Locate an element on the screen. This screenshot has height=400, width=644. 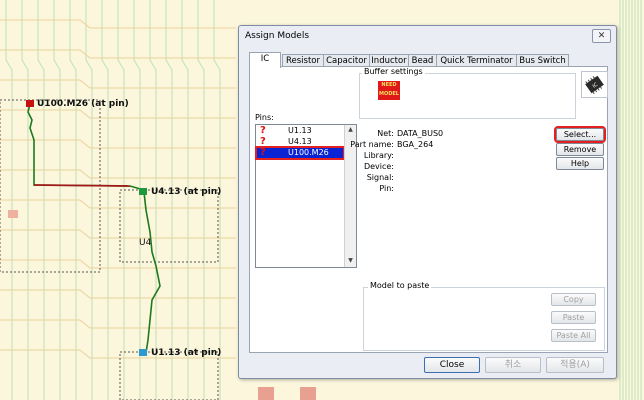
apply-button: 적용(A) is located at coordinates (575, 365).